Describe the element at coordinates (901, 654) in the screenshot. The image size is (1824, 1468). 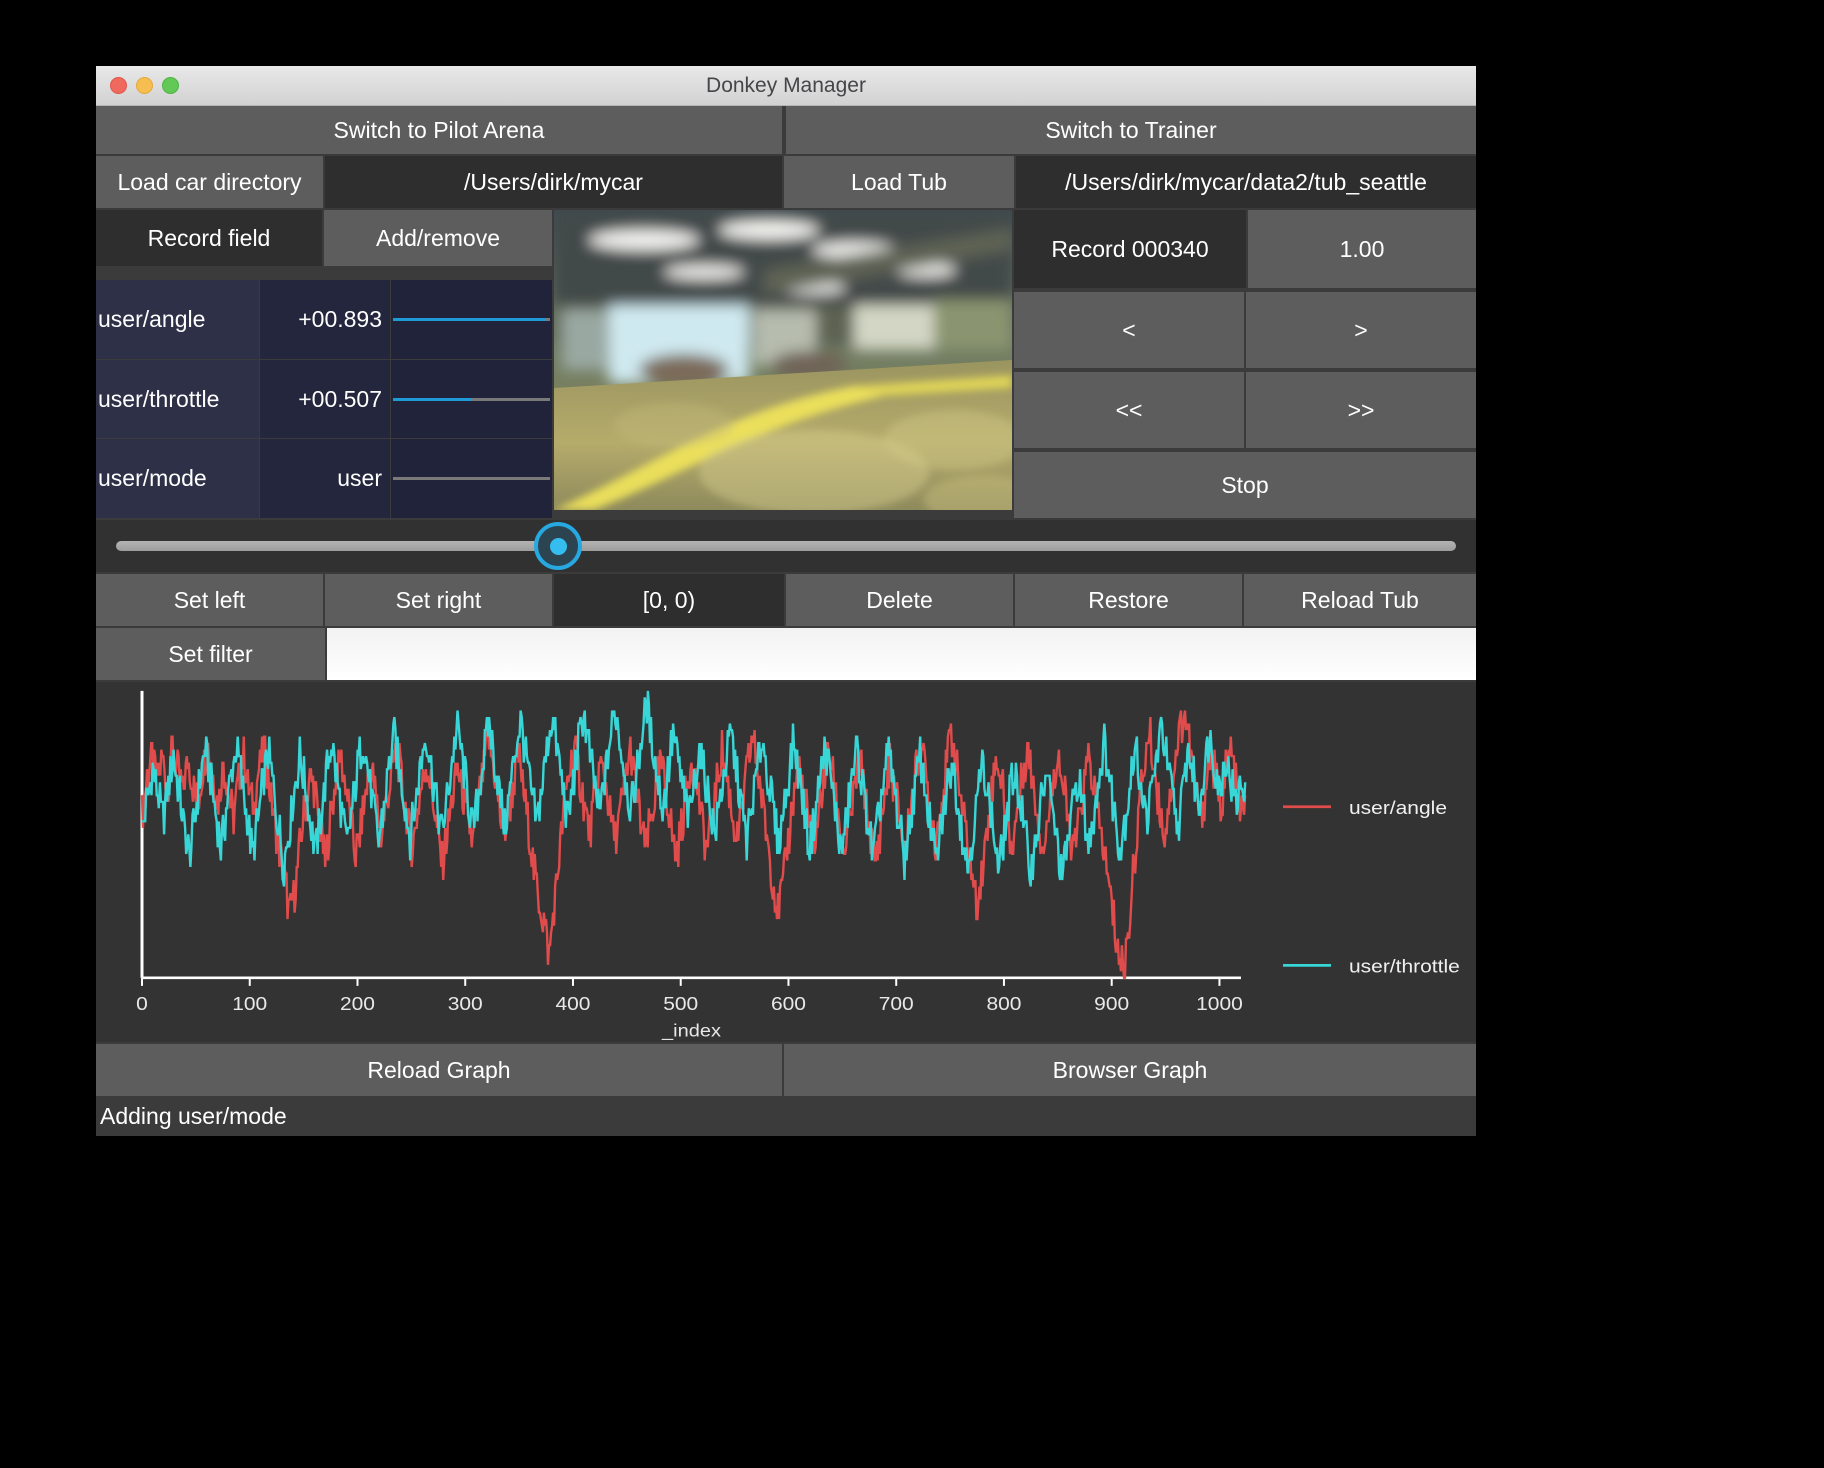
I see `filter-input` at that location.